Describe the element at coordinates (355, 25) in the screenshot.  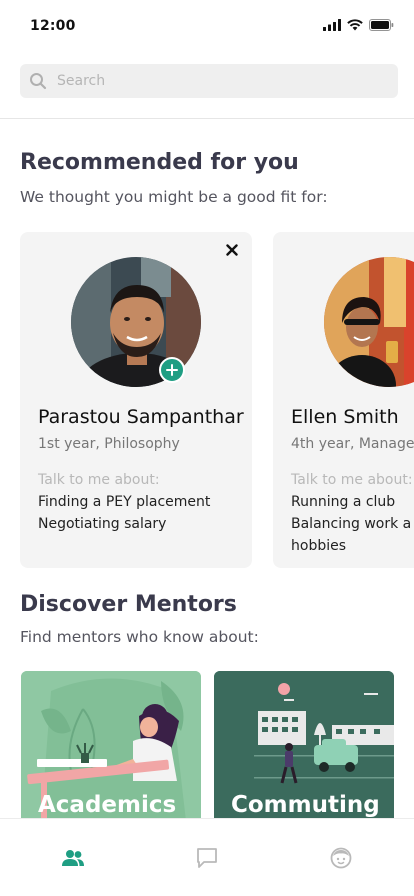
I see `wifi-icon` at that location.